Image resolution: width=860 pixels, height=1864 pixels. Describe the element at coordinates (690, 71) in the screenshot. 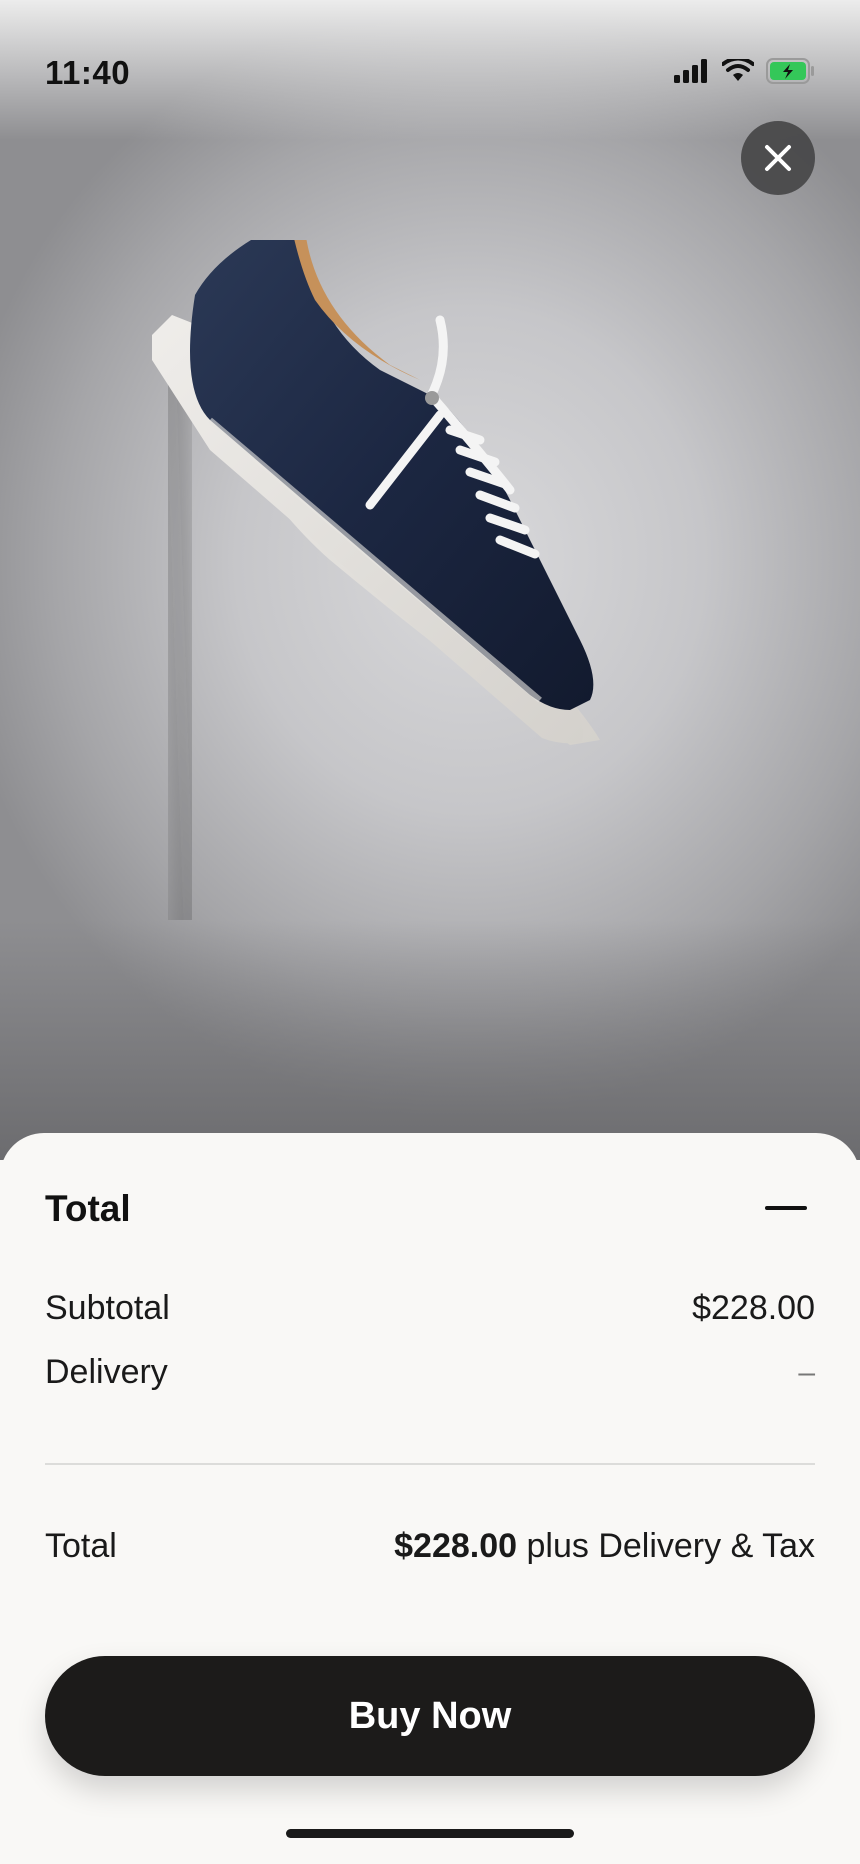

I see `cellular-signal-icon` at that location.